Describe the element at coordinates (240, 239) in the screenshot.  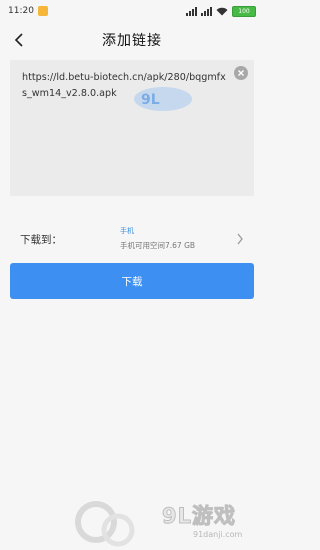
I see `chevron-right-icon` at that location.